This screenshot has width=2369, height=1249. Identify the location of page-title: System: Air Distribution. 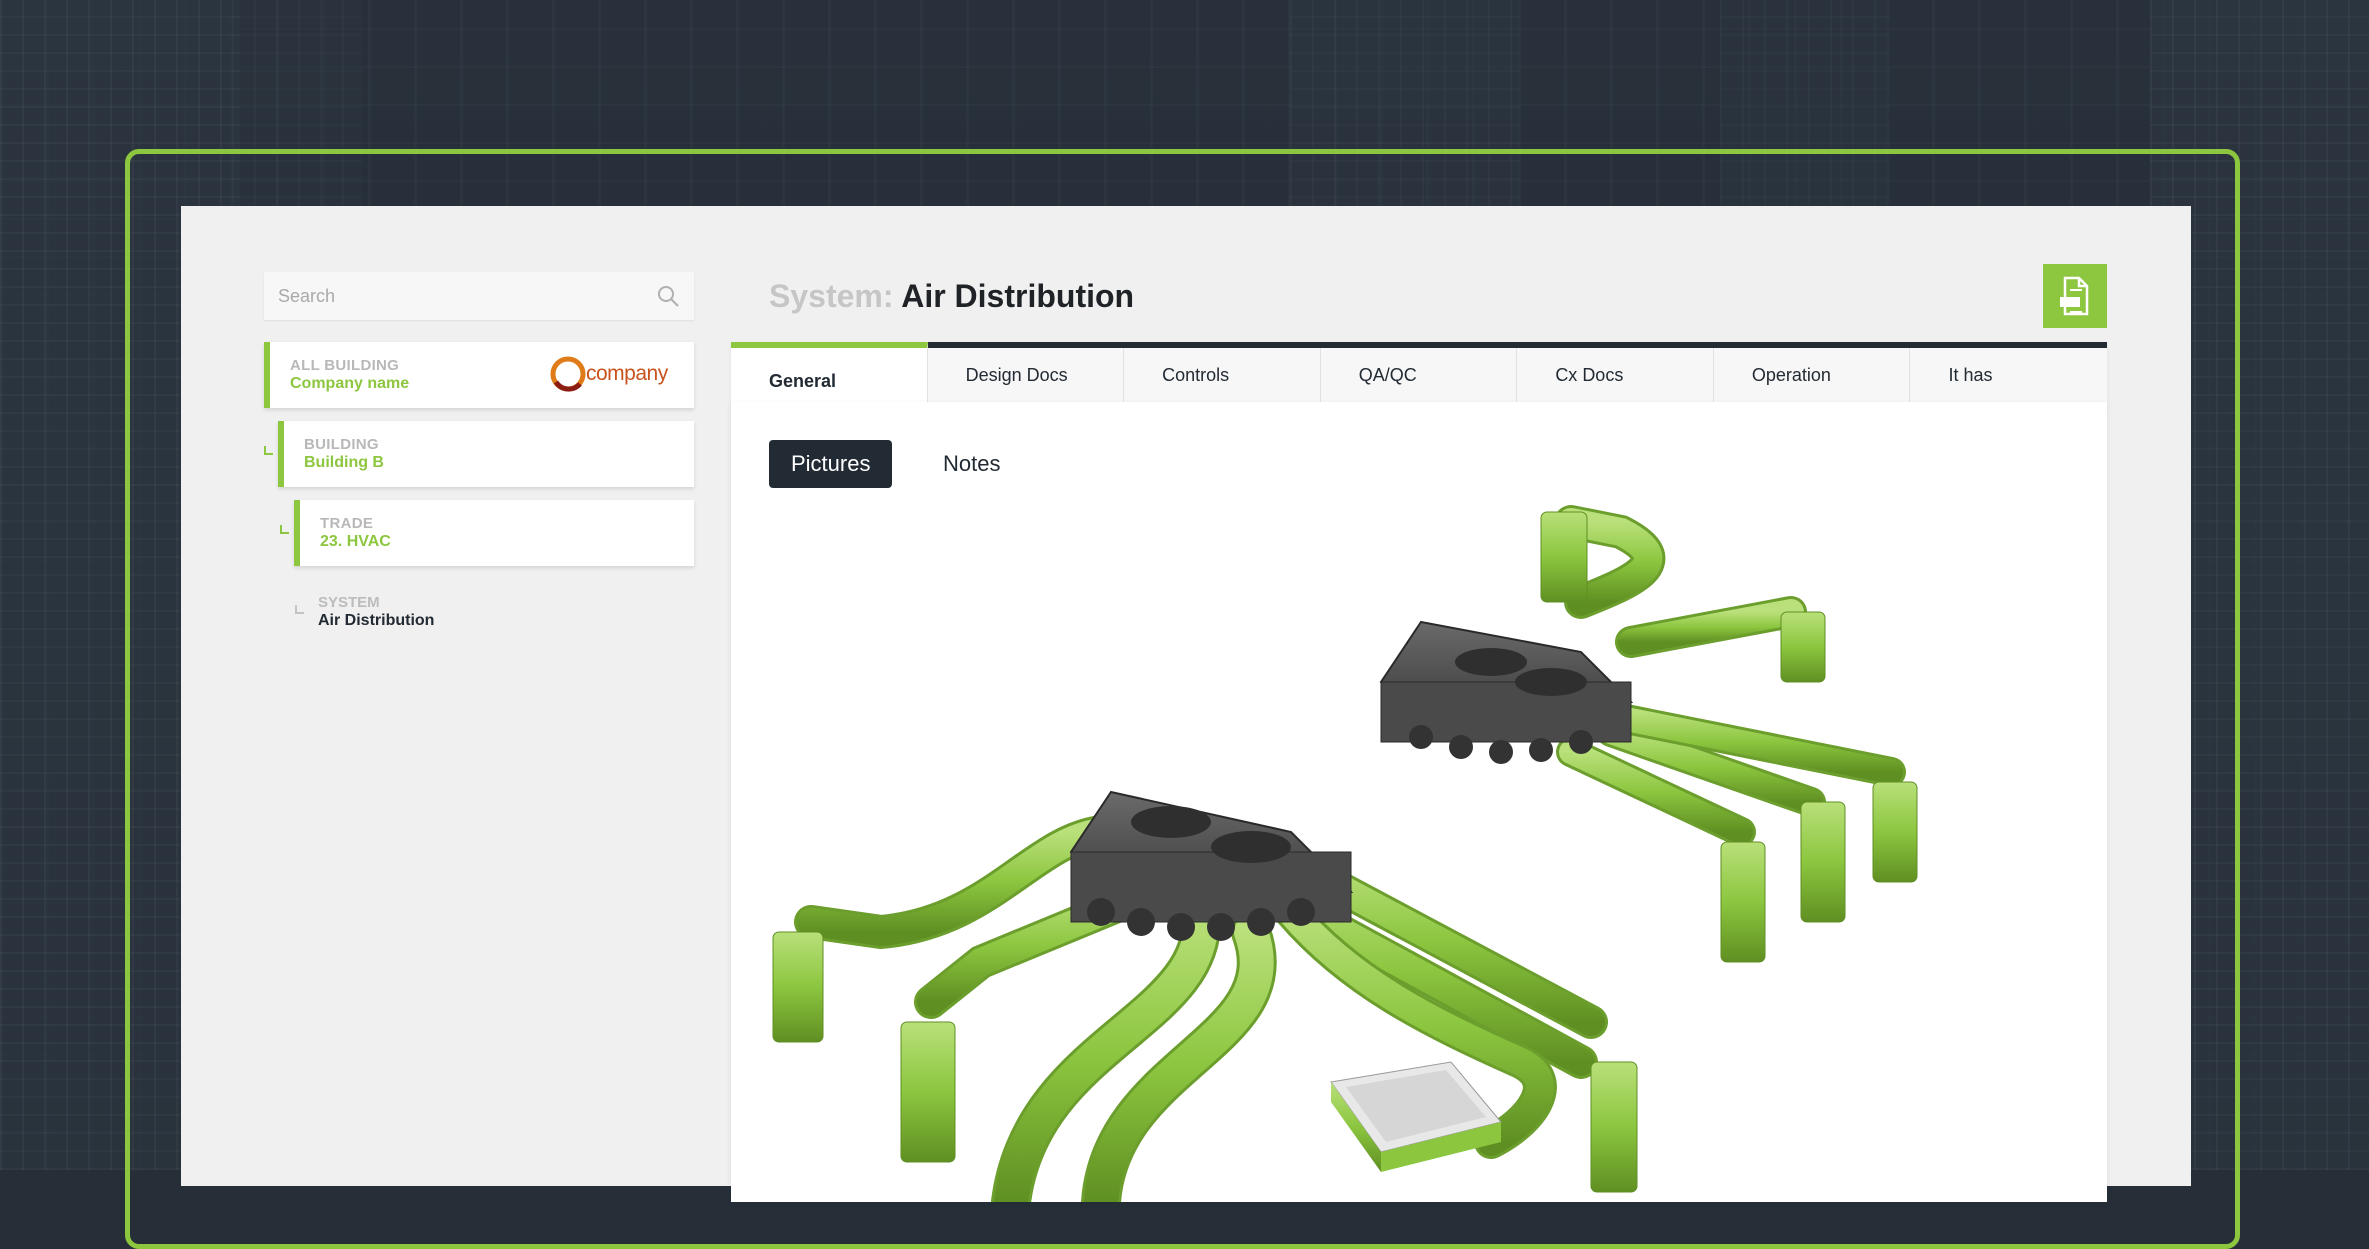
(951, 296).